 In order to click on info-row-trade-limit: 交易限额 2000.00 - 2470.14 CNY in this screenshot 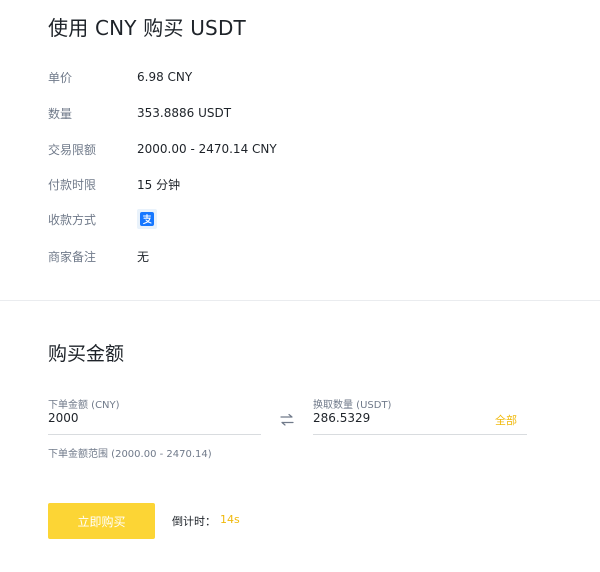, I will do `click(162, 149)`.